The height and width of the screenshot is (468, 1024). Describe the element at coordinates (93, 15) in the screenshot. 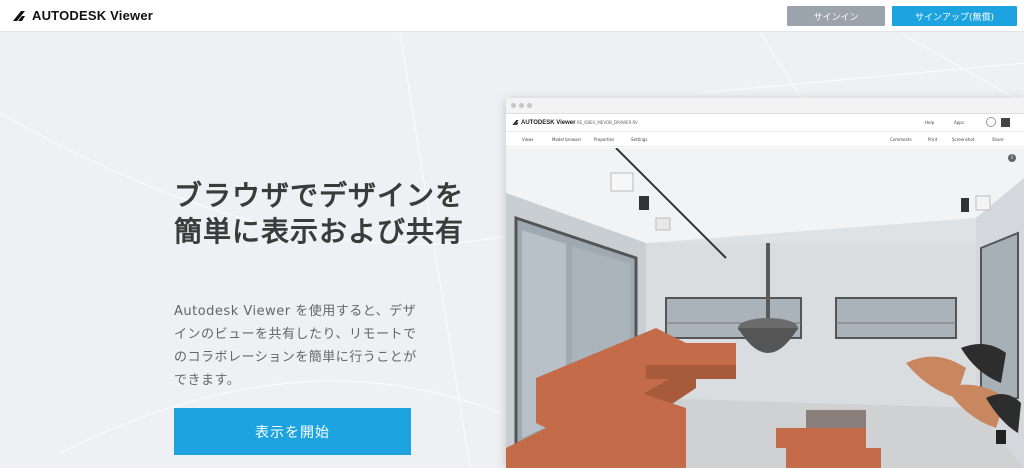

I see `logo-text: AUTODESK Viewer` at that location.